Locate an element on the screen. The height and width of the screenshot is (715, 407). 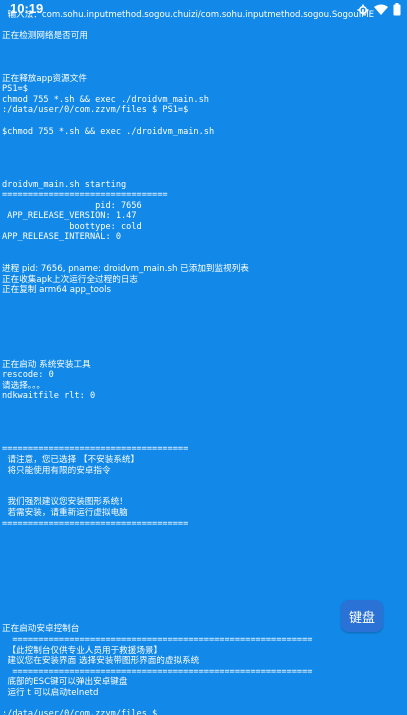
terminal-line: ================================ is located at coordinates (85, 195).